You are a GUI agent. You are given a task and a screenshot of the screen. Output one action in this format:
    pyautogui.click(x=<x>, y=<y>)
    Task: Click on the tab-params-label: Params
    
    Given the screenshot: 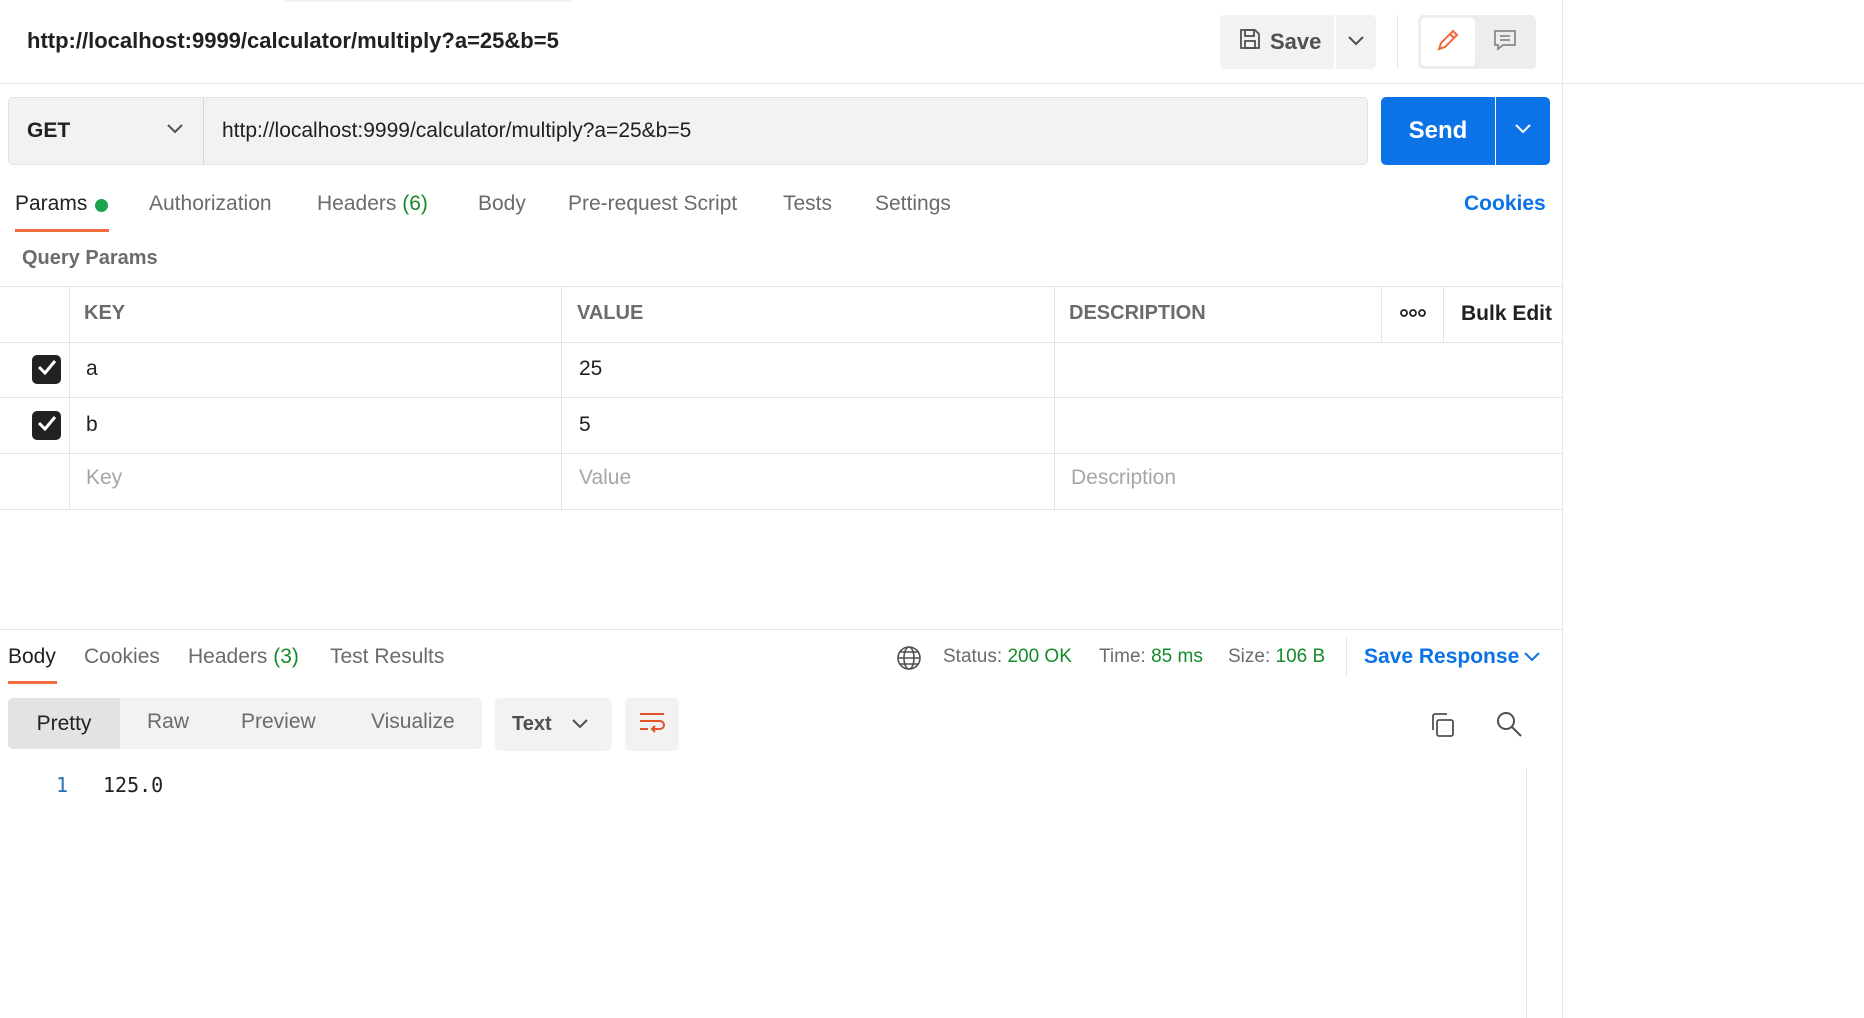 What is the action you would take?
    pyautogui.click(x=51, y=203)
    